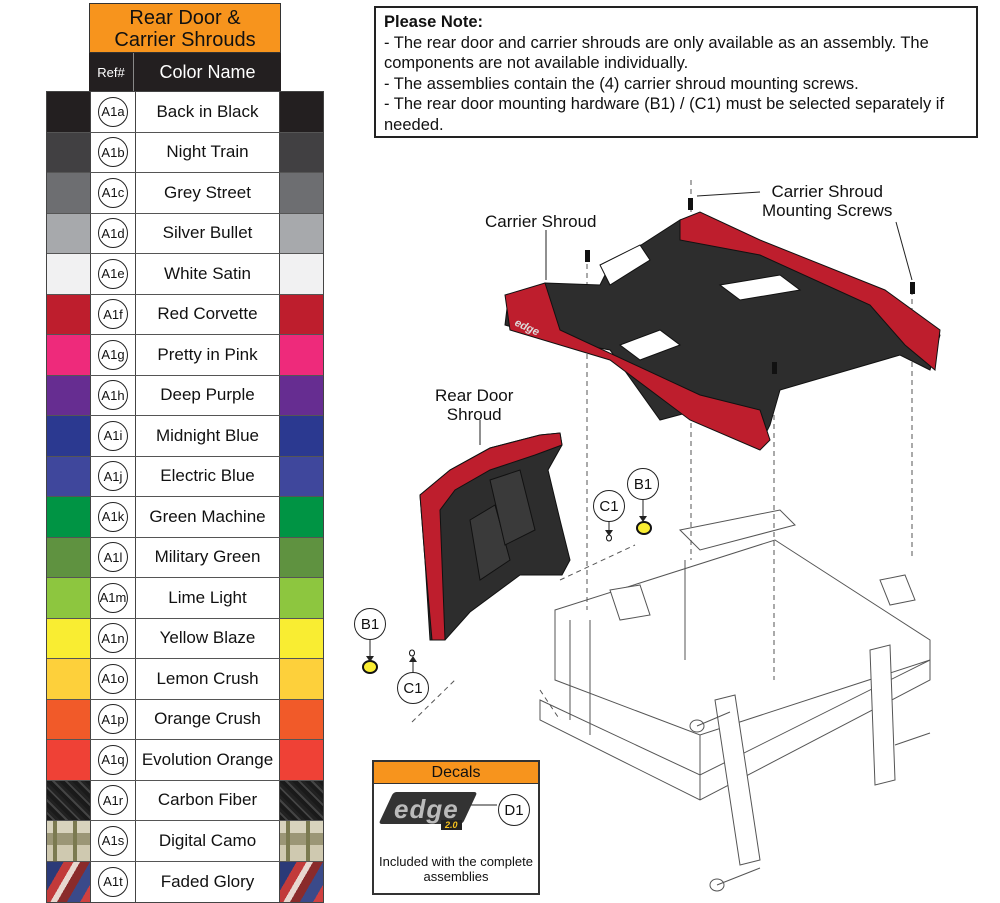 This screenshot has height=903, width=1000. I want to click on edge-logo-version: 2.0, so click(451, 825).